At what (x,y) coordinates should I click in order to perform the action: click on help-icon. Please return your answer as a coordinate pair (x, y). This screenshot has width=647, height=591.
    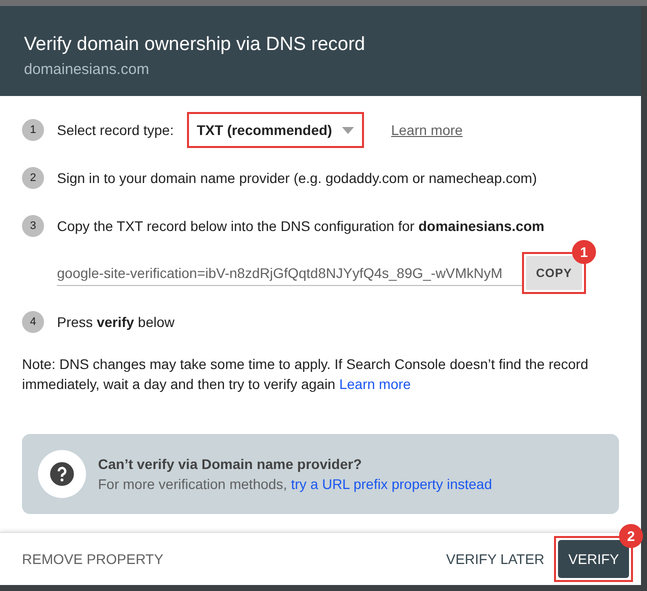
    Looking at the image, I should click on (62, 474).